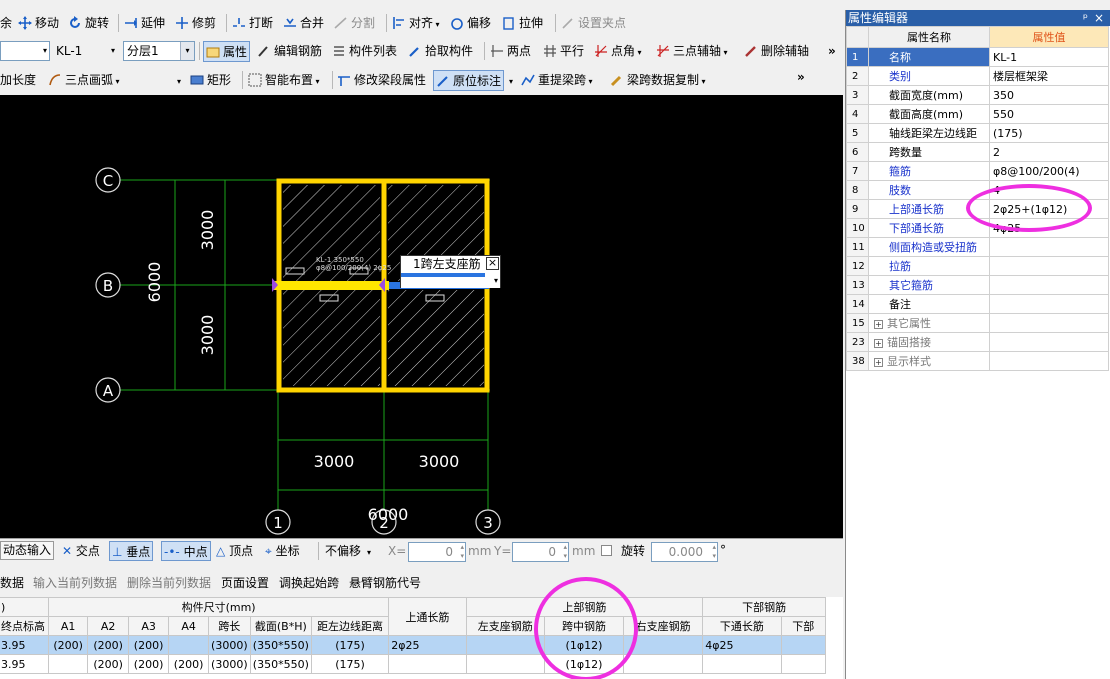 This screenshot has height=679, width=1110. I want to click on offset-mode-select: 不偏移 ▾, so click(348, 551).